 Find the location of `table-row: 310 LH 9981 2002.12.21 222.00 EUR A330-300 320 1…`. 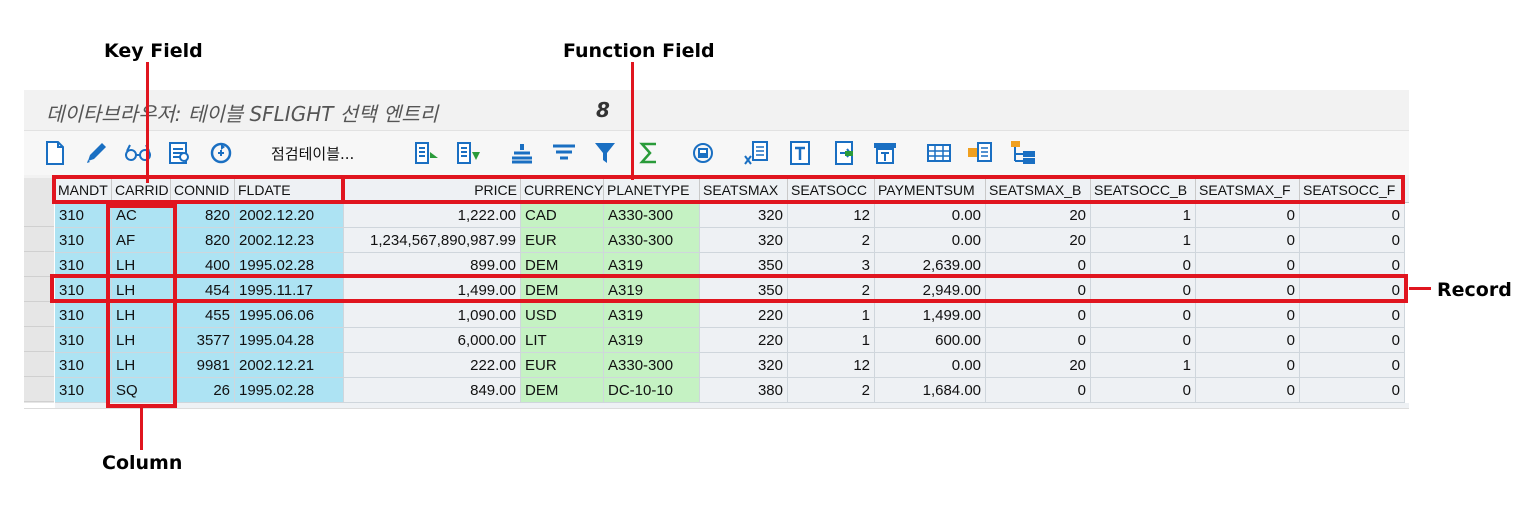

table-row: 310 LH 9981 2002.12.21 222.00 EUR A330-300 320 1… is located at coordinates (732, 365).